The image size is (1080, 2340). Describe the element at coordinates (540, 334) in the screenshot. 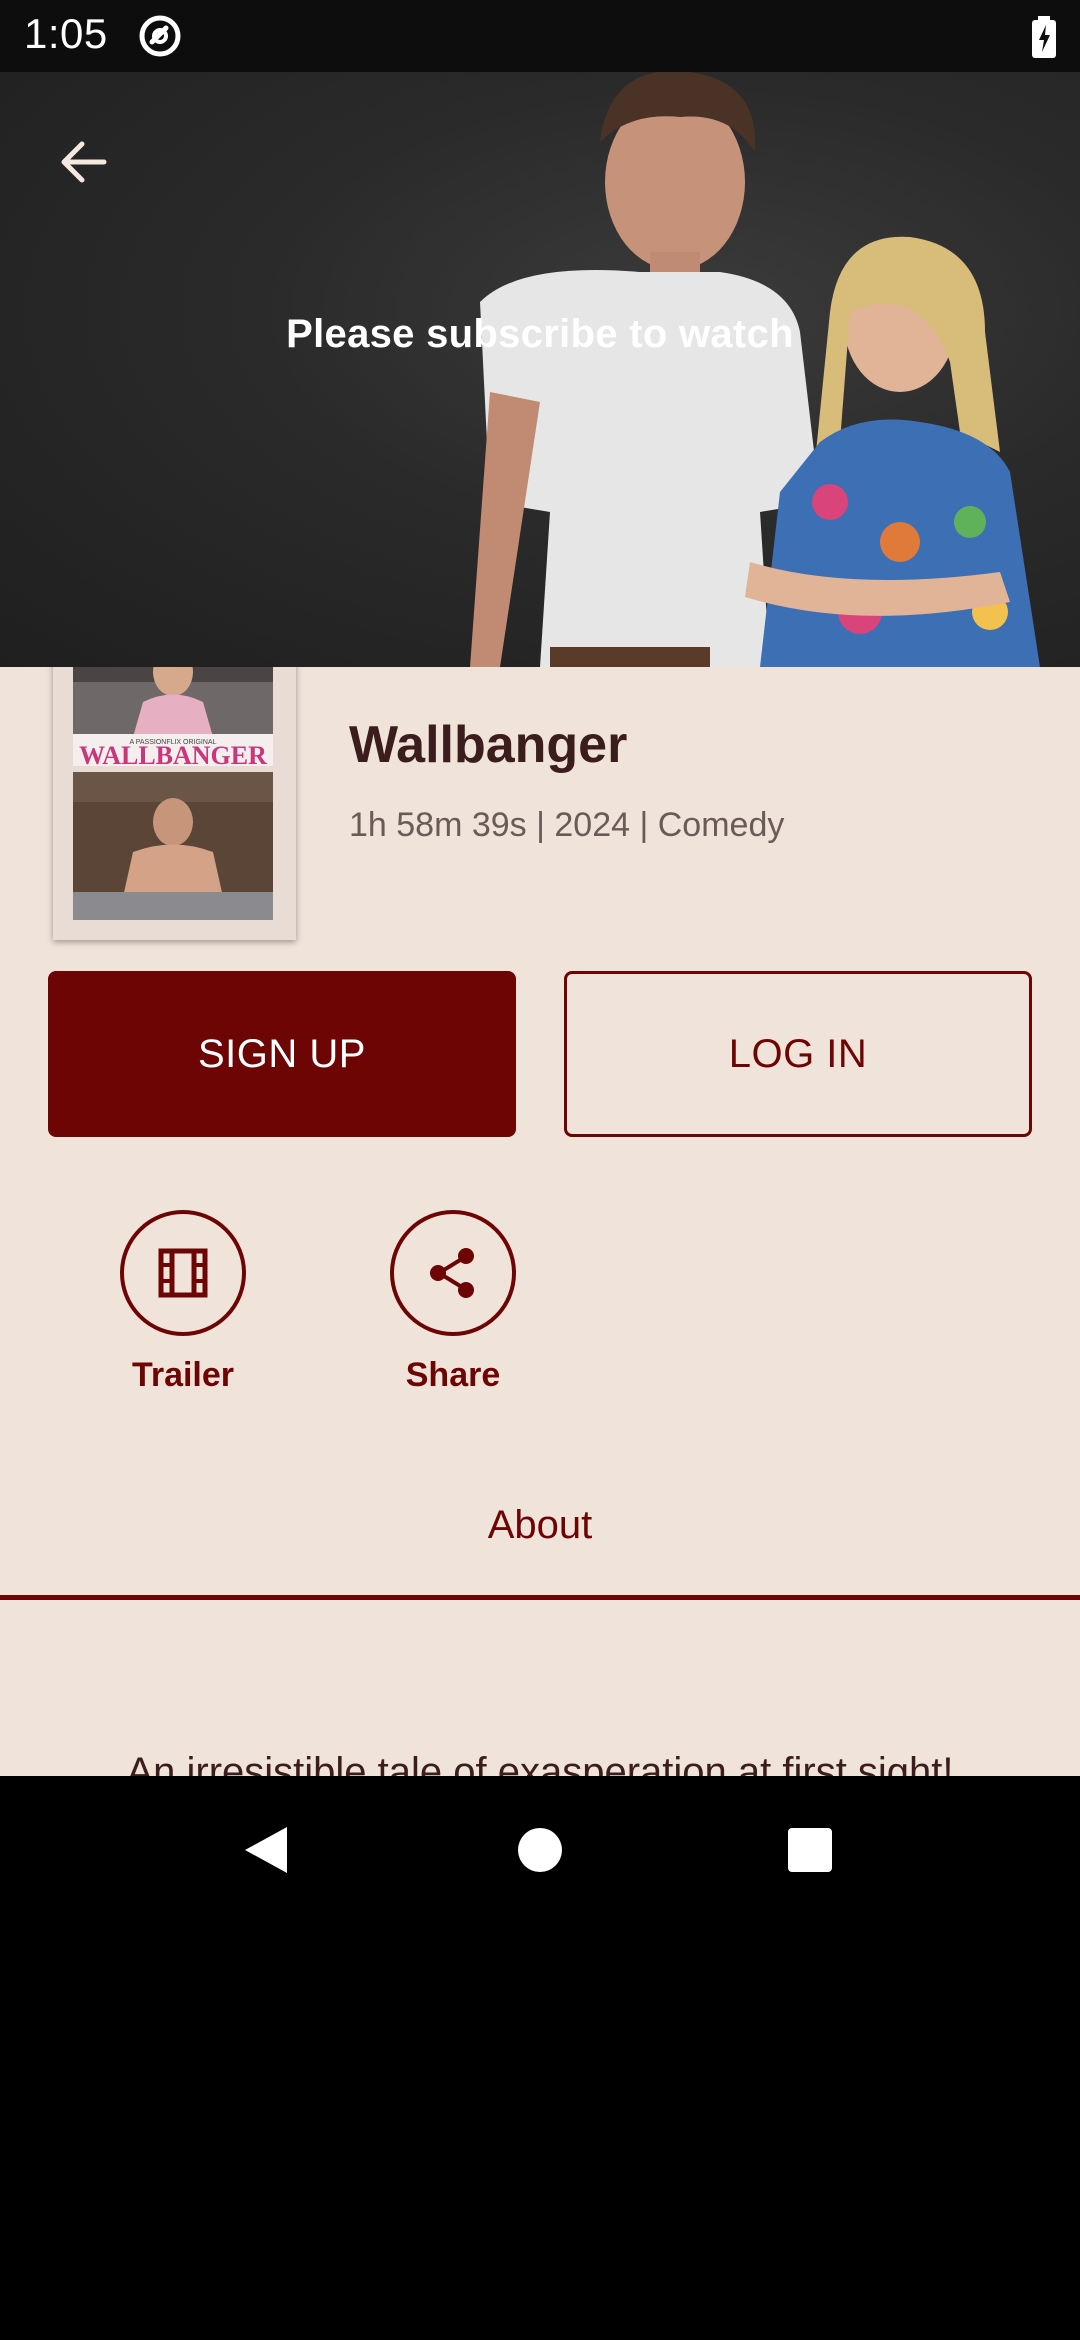

I see `subscribe-message: Please subscribe to watch` at that location.